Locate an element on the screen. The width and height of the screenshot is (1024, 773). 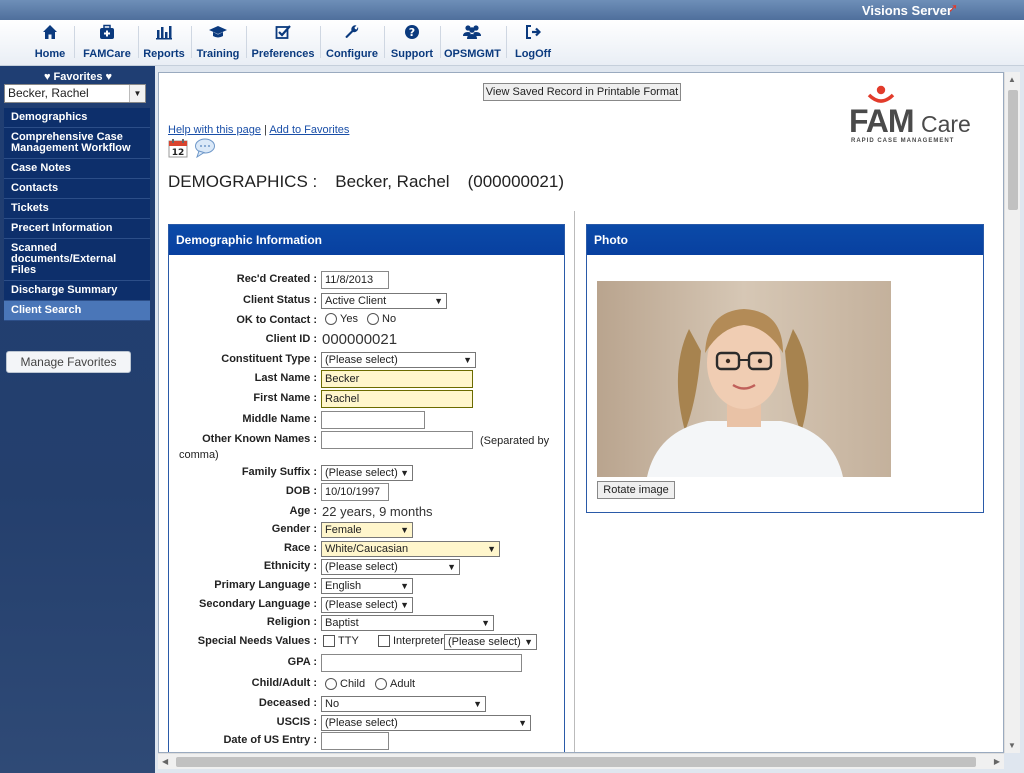
tty-checkbox: TTY is located at coordinates (341, 641).